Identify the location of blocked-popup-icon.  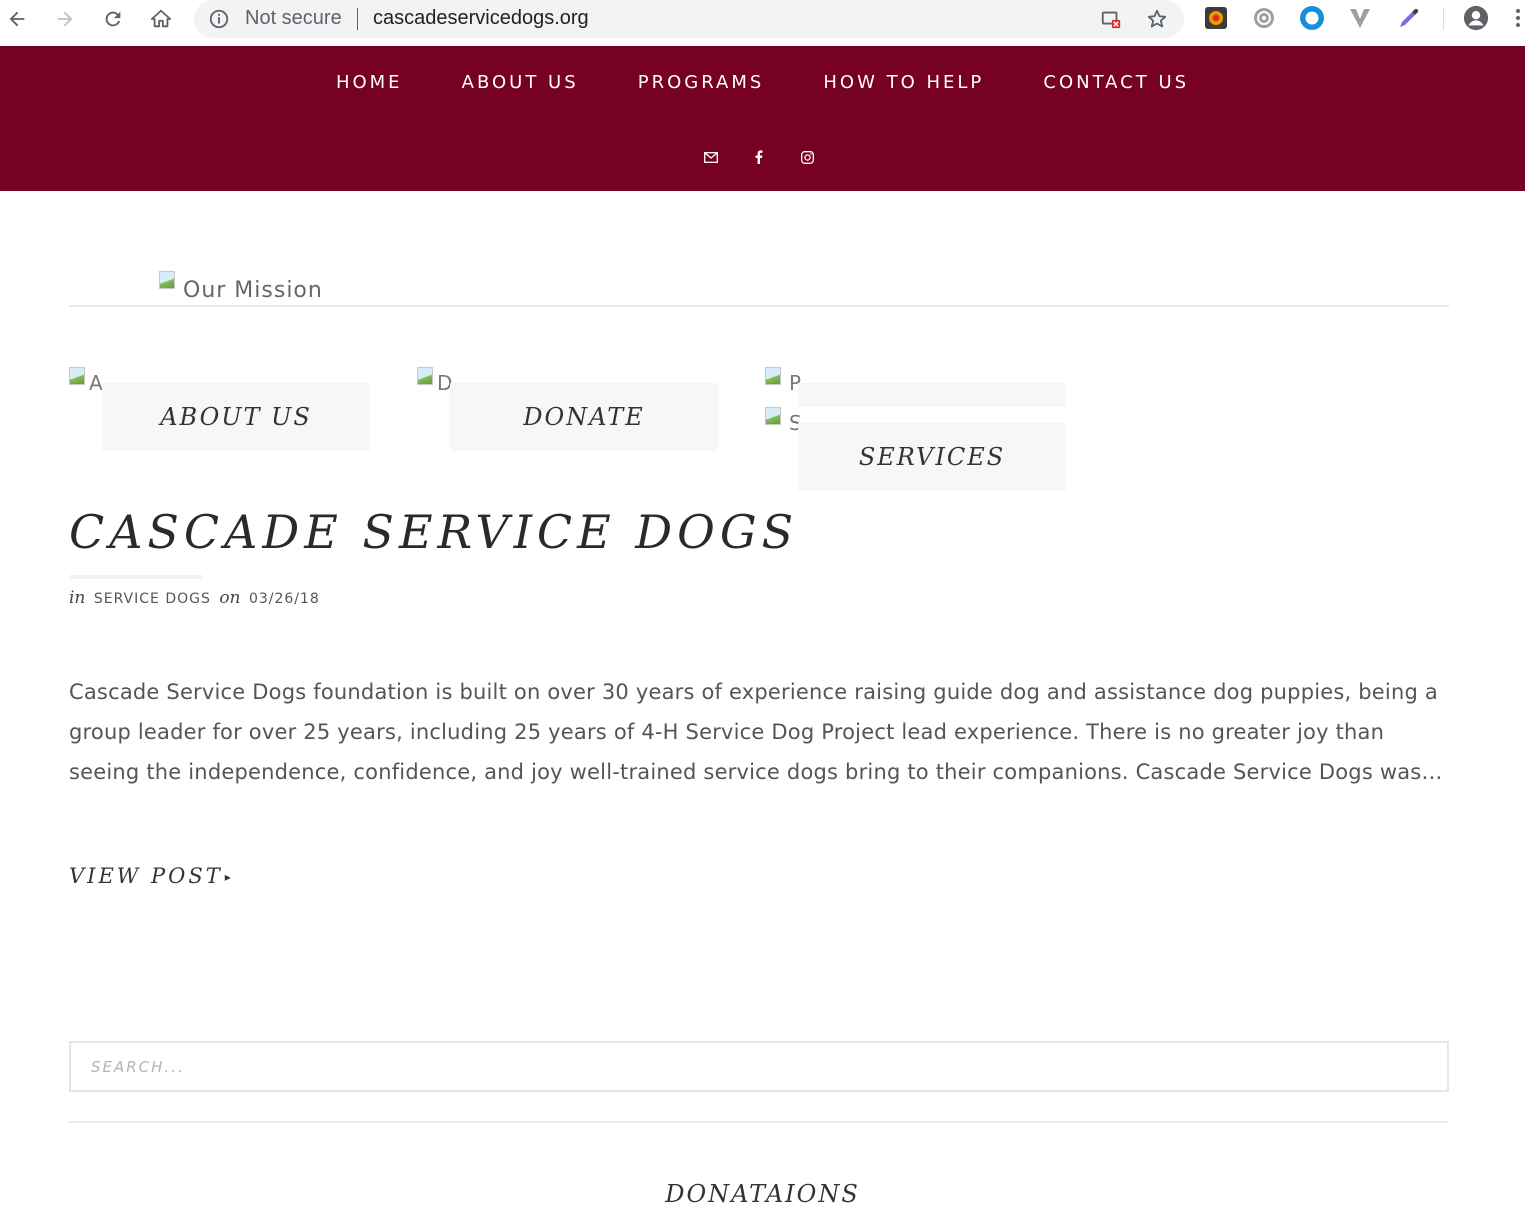
(1111, 19).